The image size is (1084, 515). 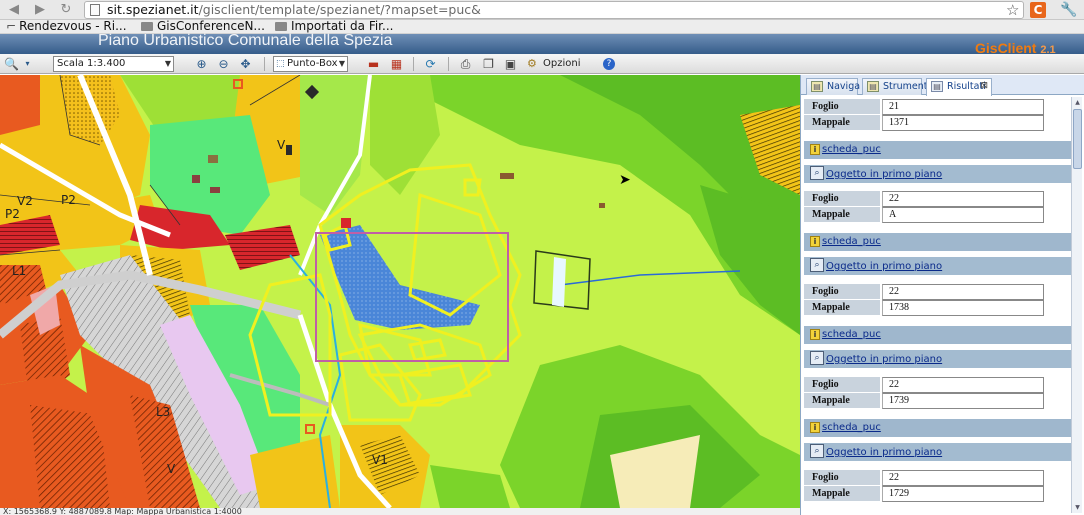 What do you see at coordinates (40, 10) in the screenshot?
I see `forward-icon: ▶` at bounding box center [40, 10].